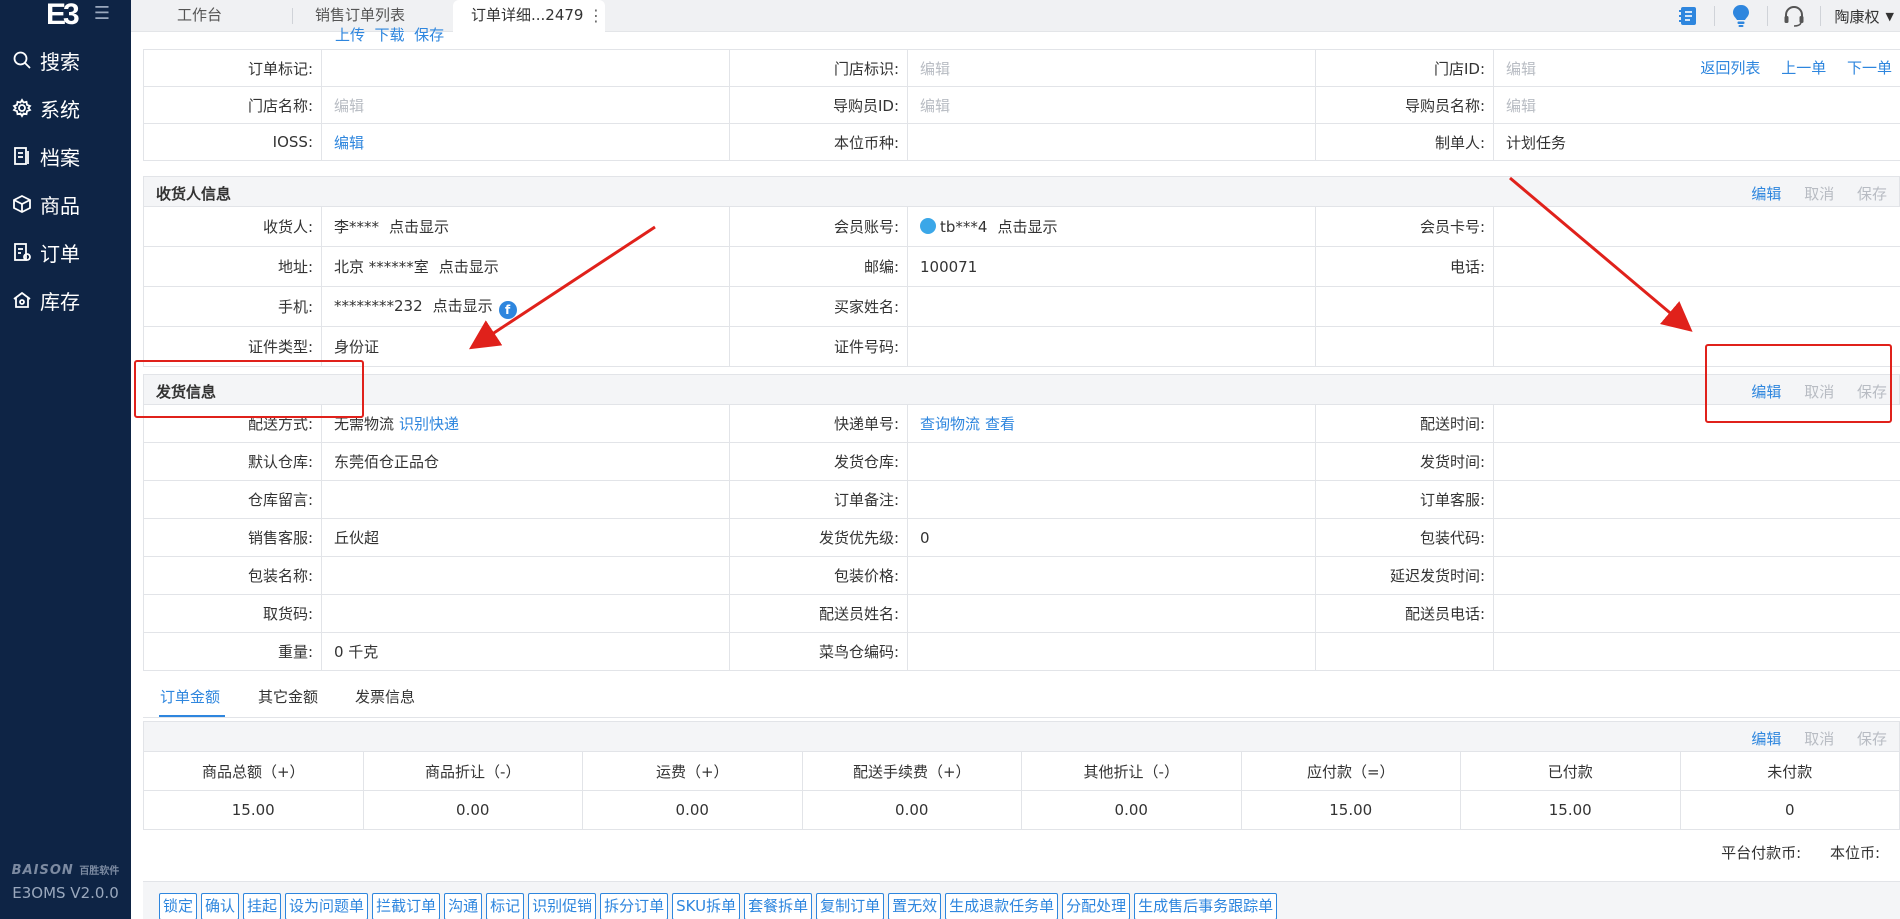 This screenshot has width=1900, height=919. What do you see at coordinates (850, 906) in the screenshot?
I see `action-button: 复制订单` at bounding box center [850, 906].